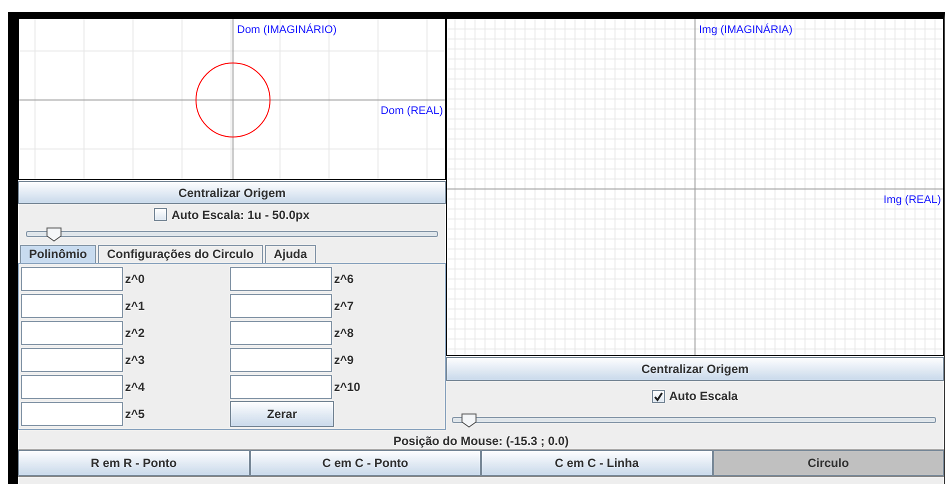 Image resolution: width=946 pixels, height=484 pixels. What do you see at coordinates (344, 360) in the screenshot?
I see `coefficient-label: z^9` at bounding box center [344, 360].